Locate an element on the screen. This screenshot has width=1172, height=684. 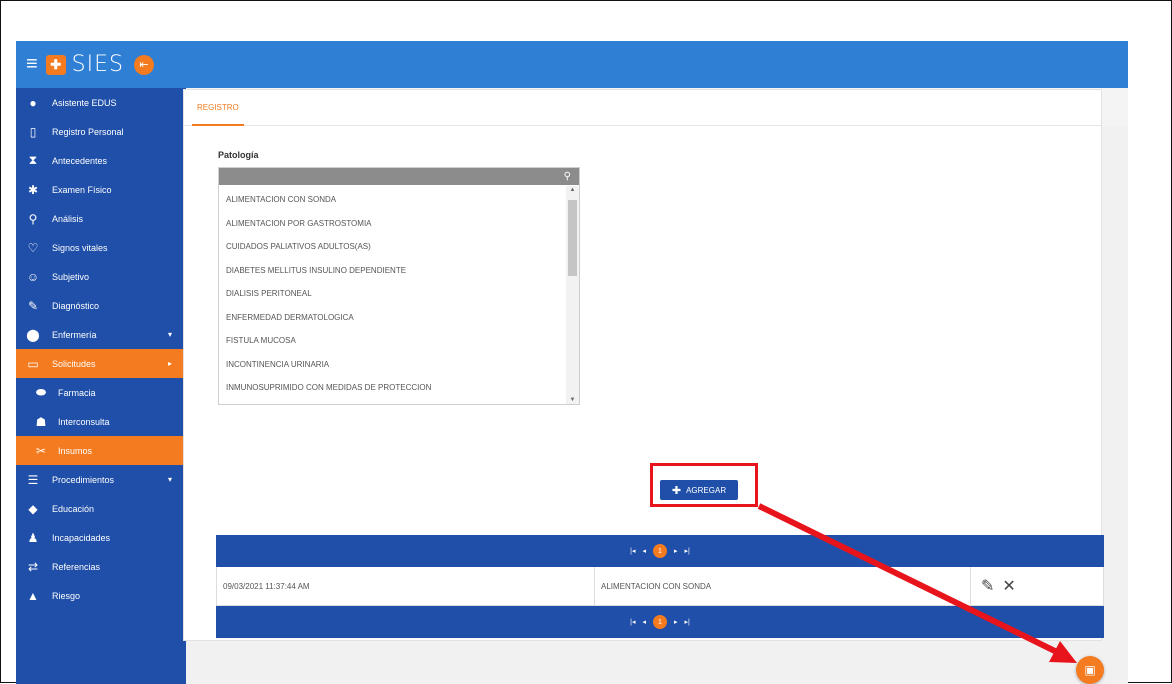
list-item: ALIMENTACION CON SONDA is located at coordinates (393, 200).